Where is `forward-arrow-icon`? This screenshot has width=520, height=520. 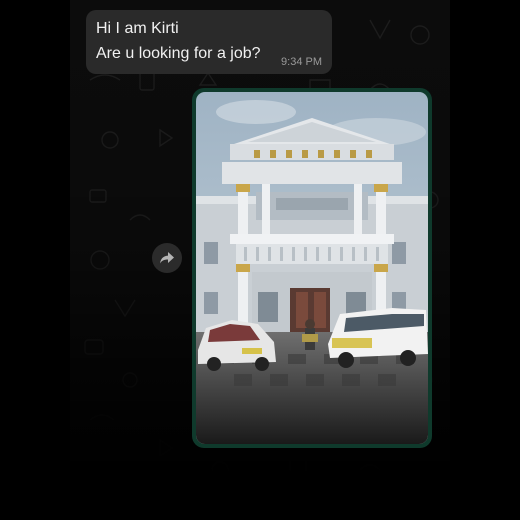
forward-arrow-icon is located at coordinates (167, 258).